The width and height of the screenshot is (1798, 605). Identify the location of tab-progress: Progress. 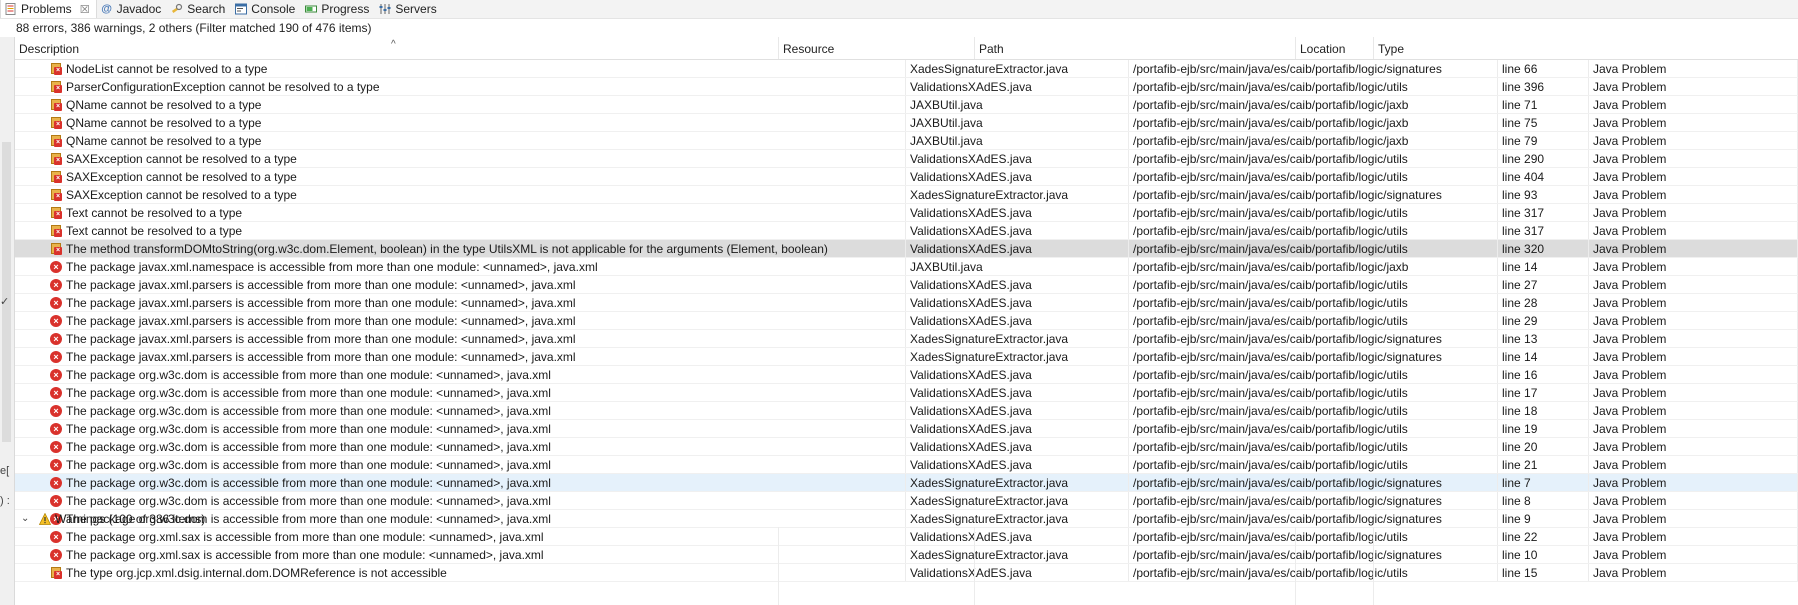
(338, 9).